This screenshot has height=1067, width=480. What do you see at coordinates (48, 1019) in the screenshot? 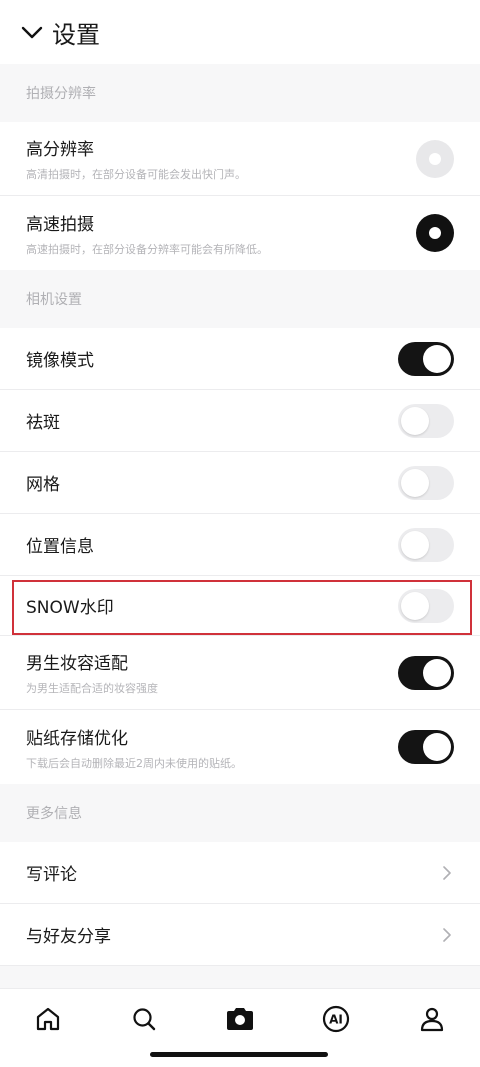
I see `home-icon` at bounding box center [48, 1019].